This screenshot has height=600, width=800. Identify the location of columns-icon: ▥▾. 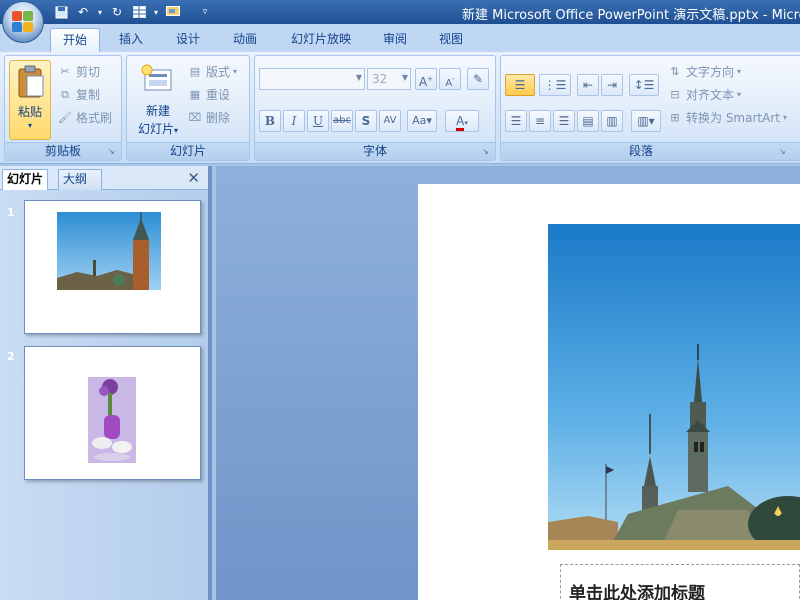
(646, 121).